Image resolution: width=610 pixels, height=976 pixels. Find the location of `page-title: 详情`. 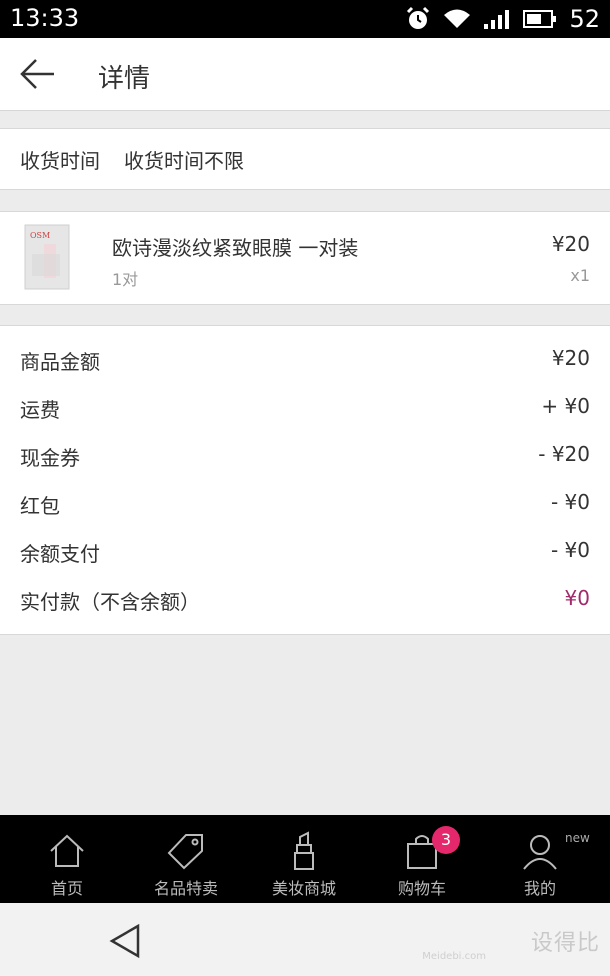

page-title: 详情 is located at coordinates (124, 79).